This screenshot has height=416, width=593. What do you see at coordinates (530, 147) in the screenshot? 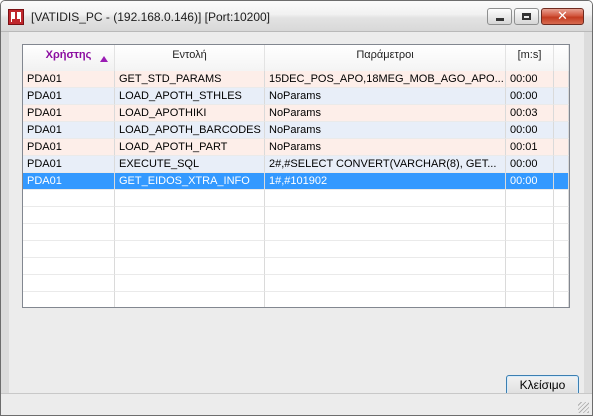
I see `cell-time: 00:01` at bounding box center [530, 147].